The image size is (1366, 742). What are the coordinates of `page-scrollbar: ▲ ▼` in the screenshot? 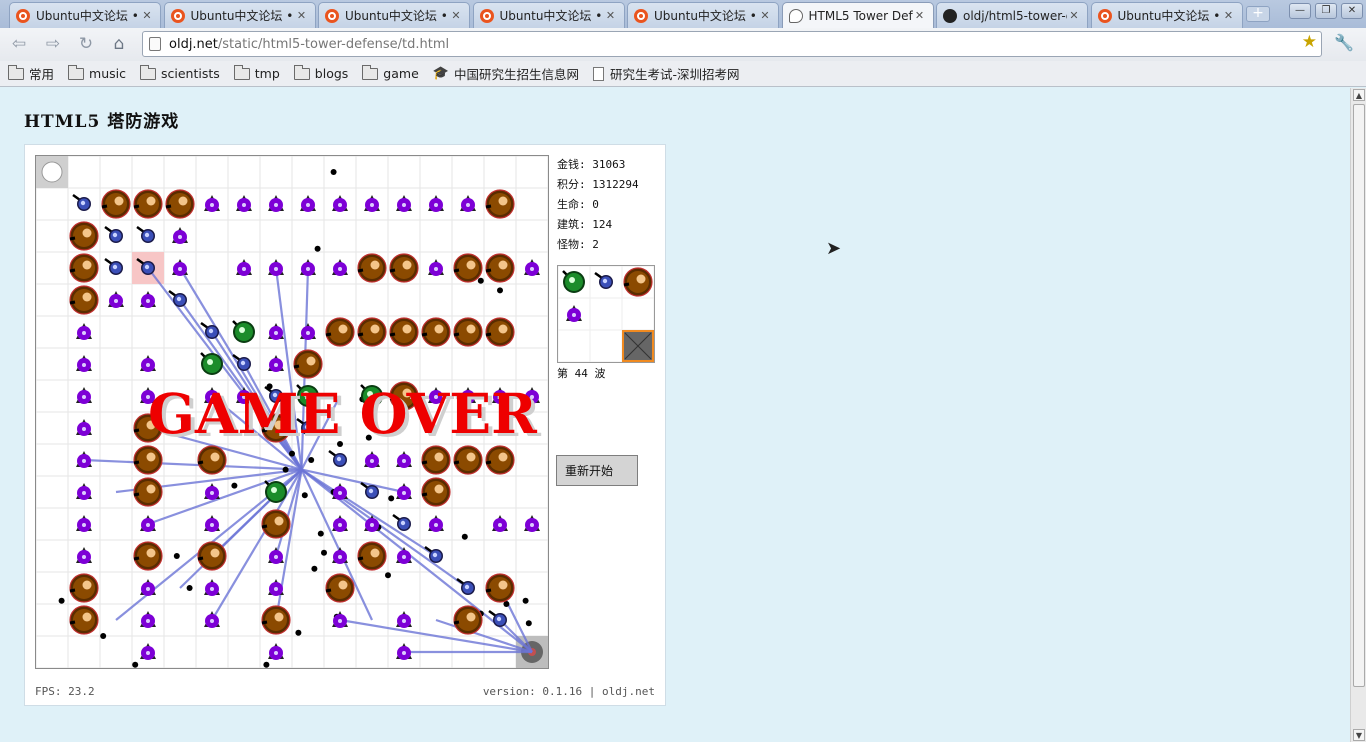 It's located at (1358, 415).